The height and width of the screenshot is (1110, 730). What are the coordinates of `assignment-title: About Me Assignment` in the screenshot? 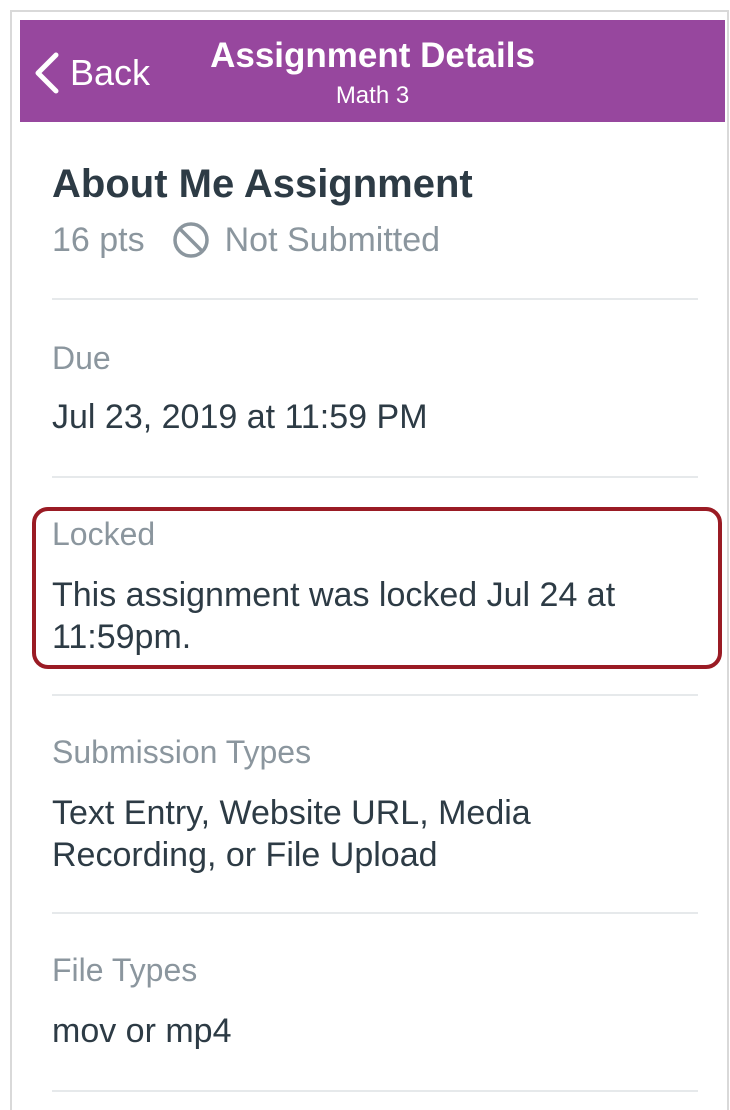 It's located at (262, 184).